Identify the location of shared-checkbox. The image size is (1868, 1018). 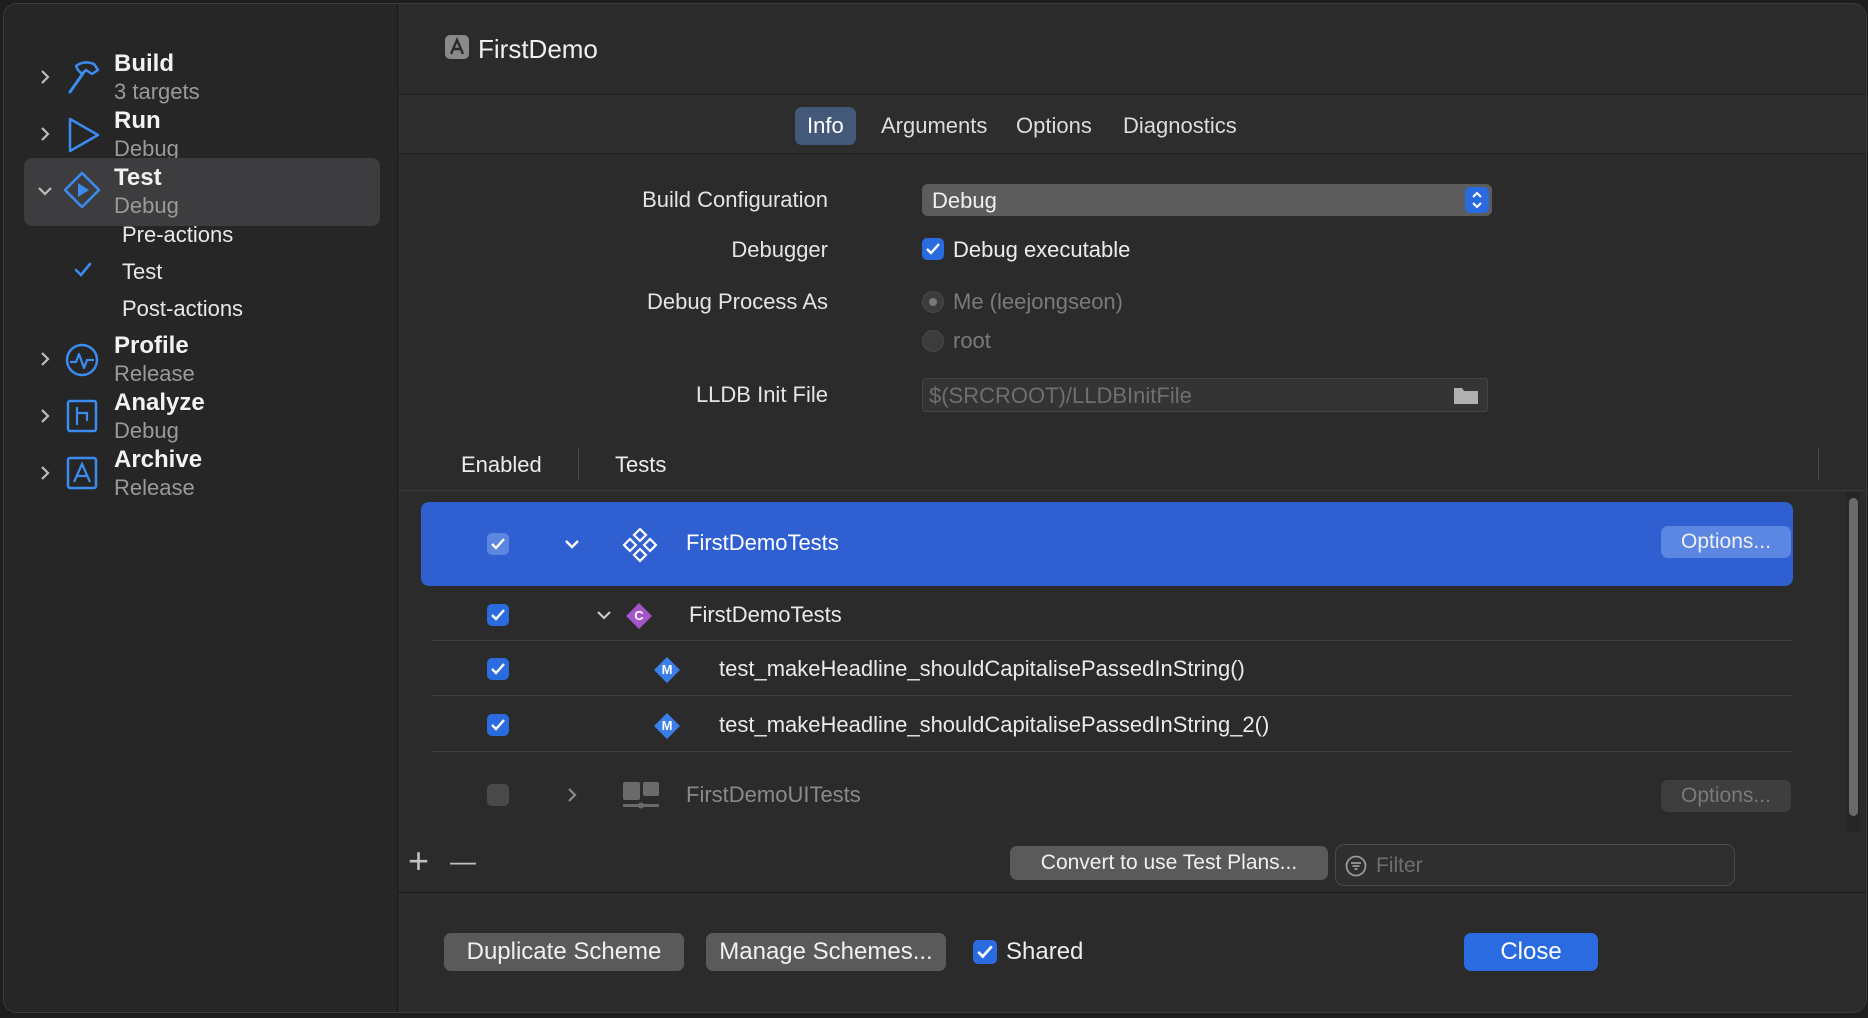
(985, 952).